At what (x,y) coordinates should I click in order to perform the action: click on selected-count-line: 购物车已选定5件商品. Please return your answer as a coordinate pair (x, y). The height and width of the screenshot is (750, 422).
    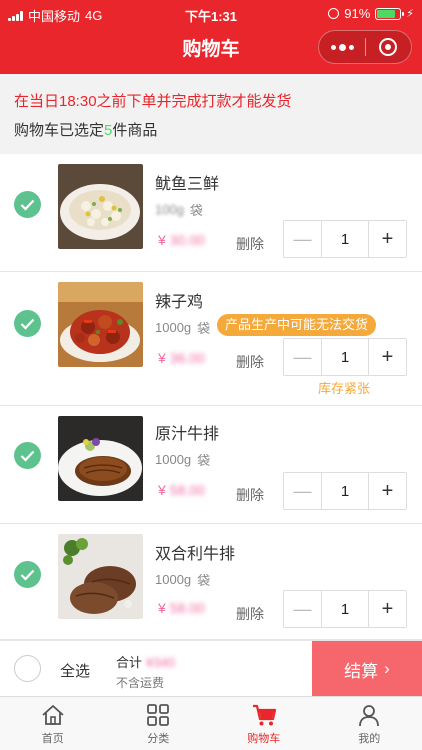
    Looking at the image, I should click on (85, 129).